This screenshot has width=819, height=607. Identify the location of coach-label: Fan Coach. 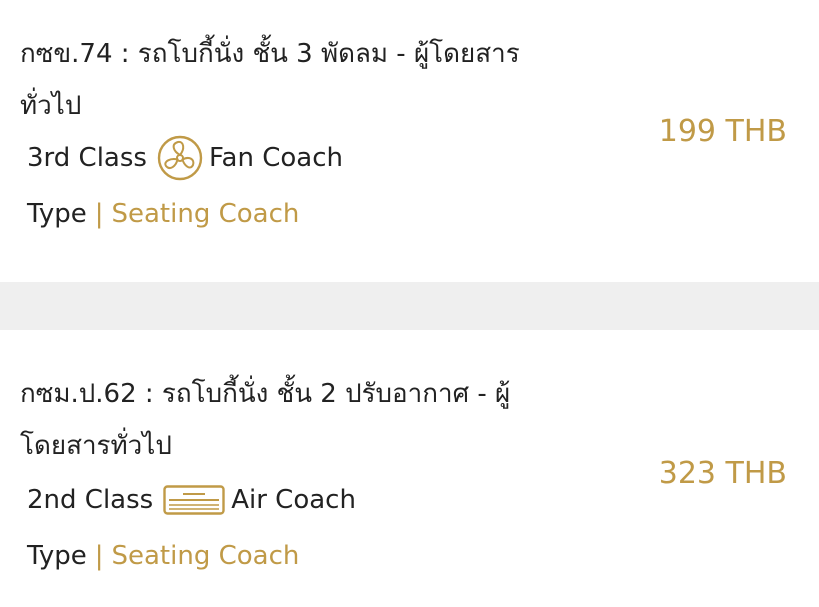
(275, 158).